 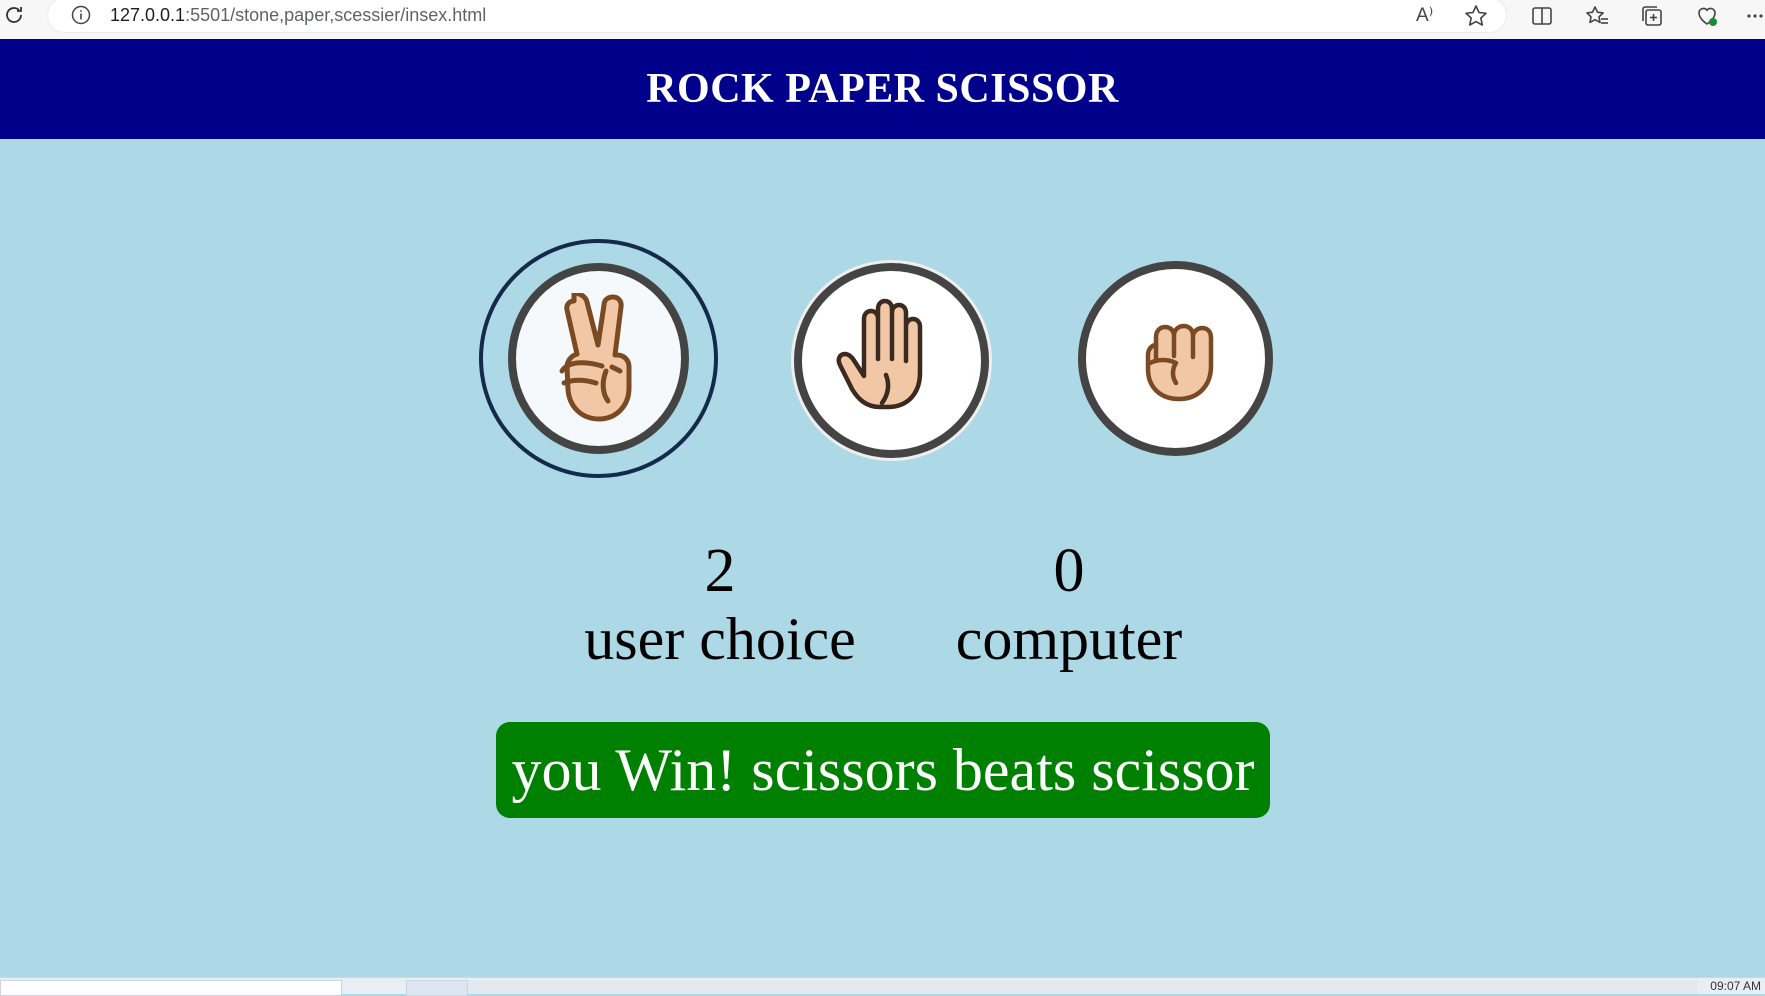 What do you see at coordinates (171, 988) in the screenshot?
I see `taskbar-search` at bounding box center [171, 988].